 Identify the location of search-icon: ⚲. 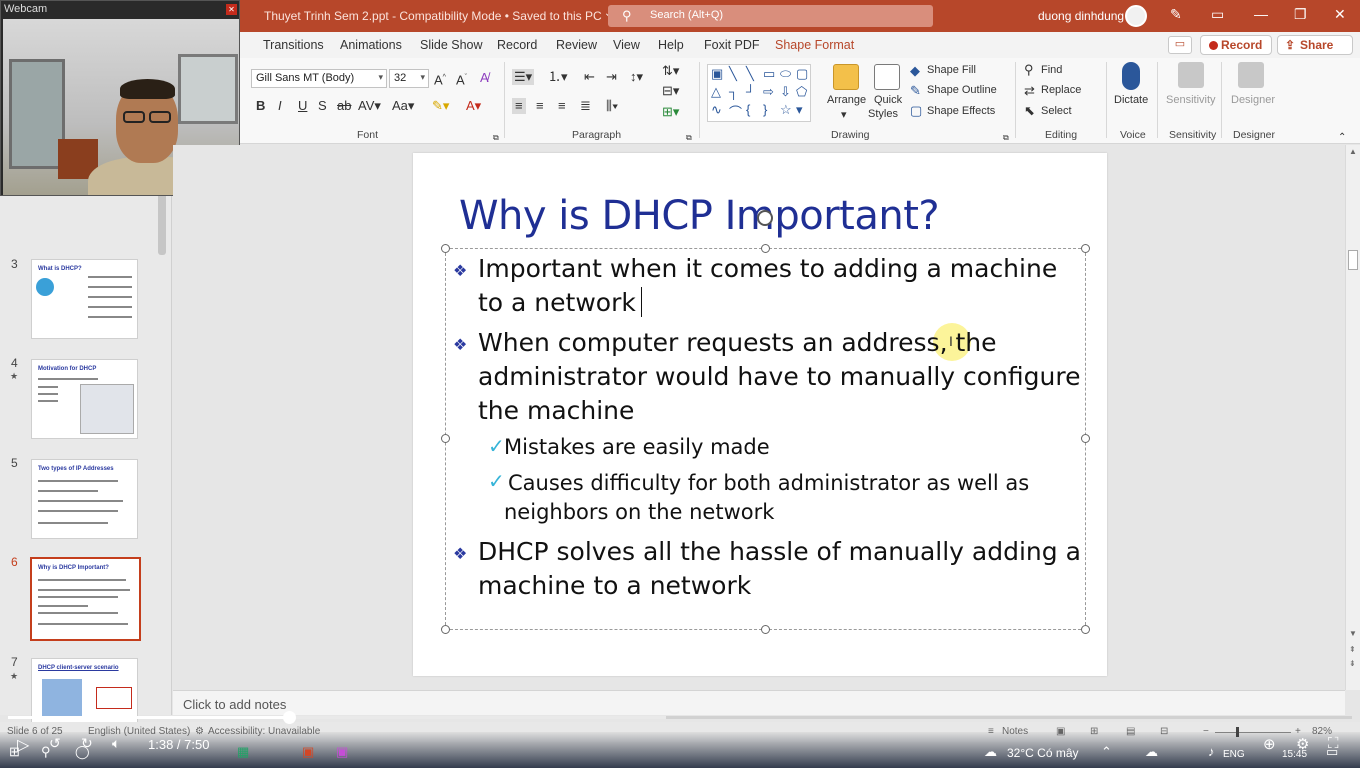
(46, 752).